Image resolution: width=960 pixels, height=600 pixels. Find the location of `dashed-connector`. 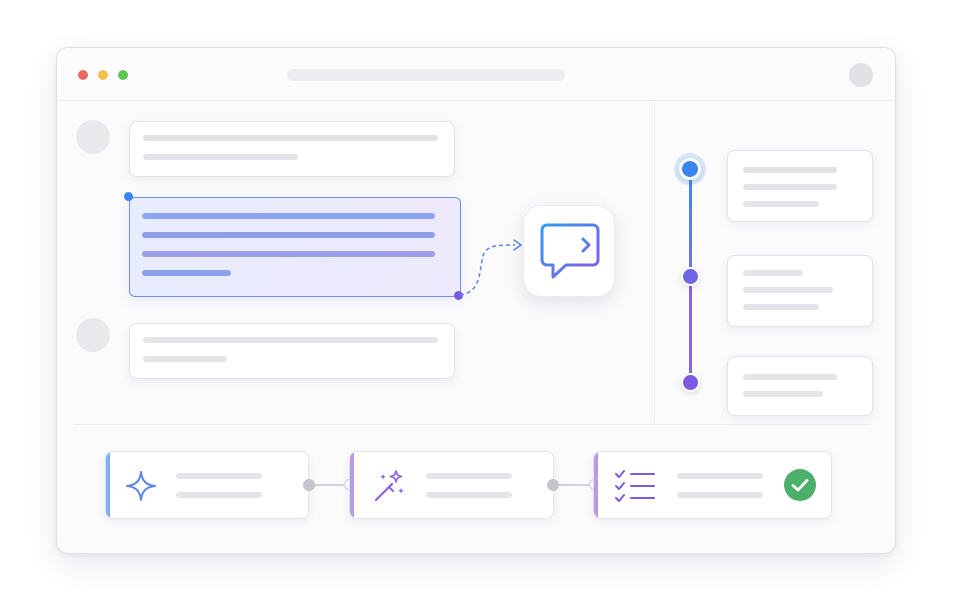

dashed-connector is located at coordinates (490, 267).